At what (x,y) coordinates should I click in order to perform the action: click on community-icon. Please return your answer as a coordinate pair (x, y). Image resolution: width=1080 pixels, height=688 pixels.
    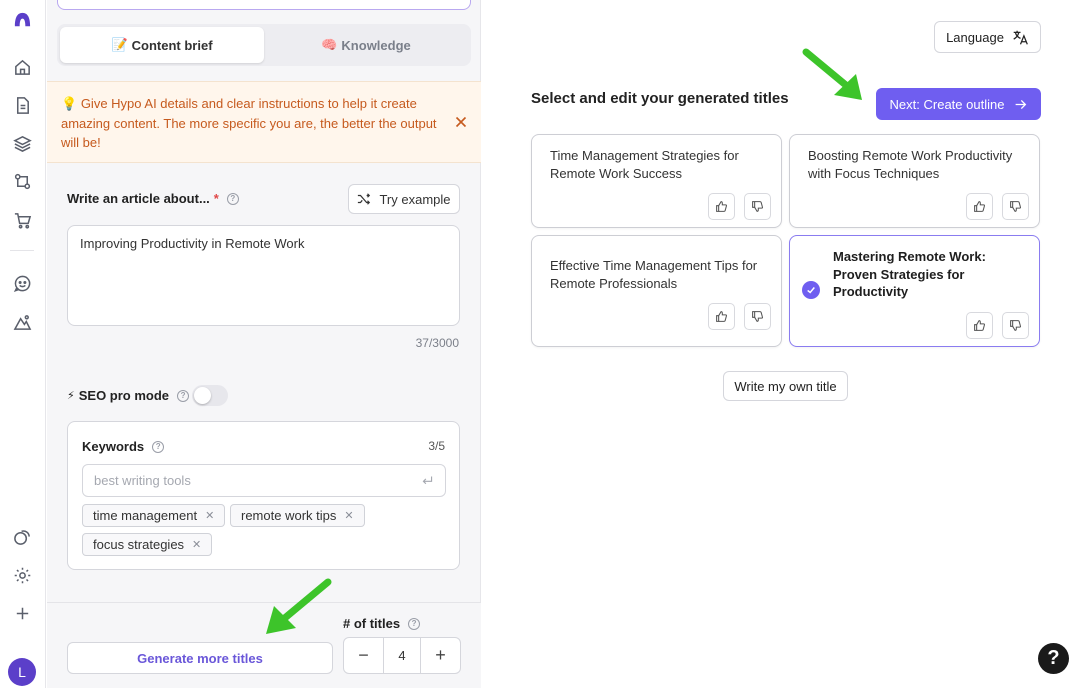
    Looking at the image, I should click on (22, 537).